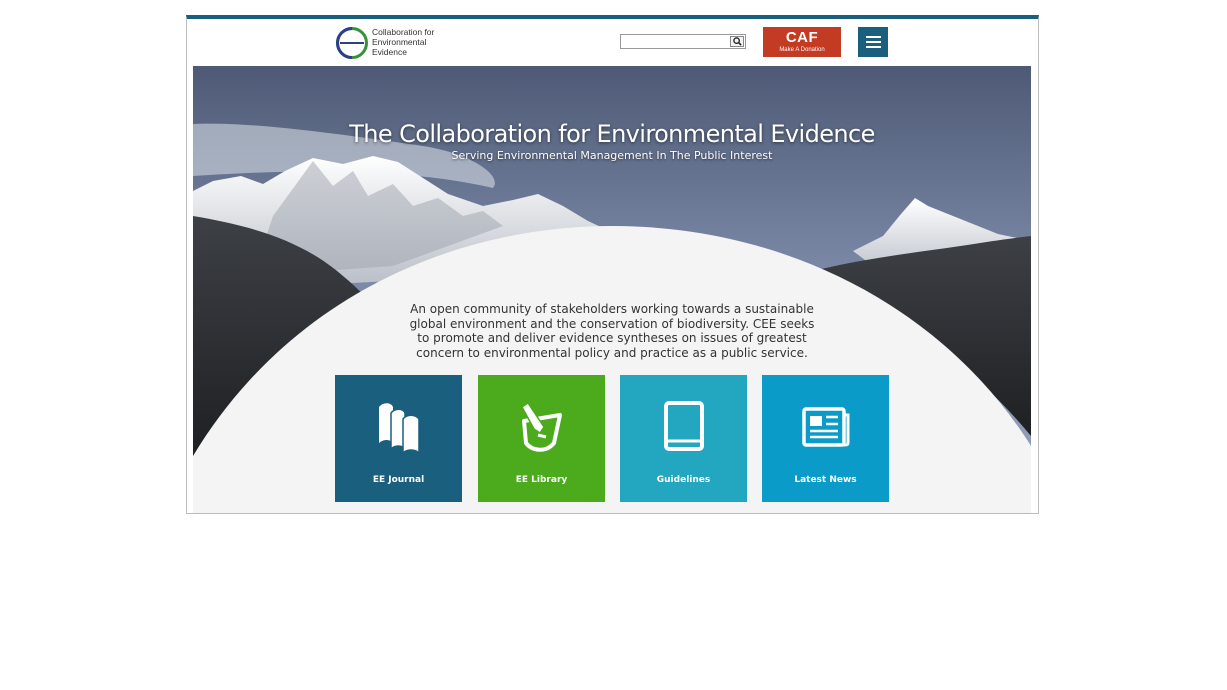  What do you see at coordinates (825, 480) in the screenshot?
I see `tile-label: Latest News` at bounding box center [825, 480].